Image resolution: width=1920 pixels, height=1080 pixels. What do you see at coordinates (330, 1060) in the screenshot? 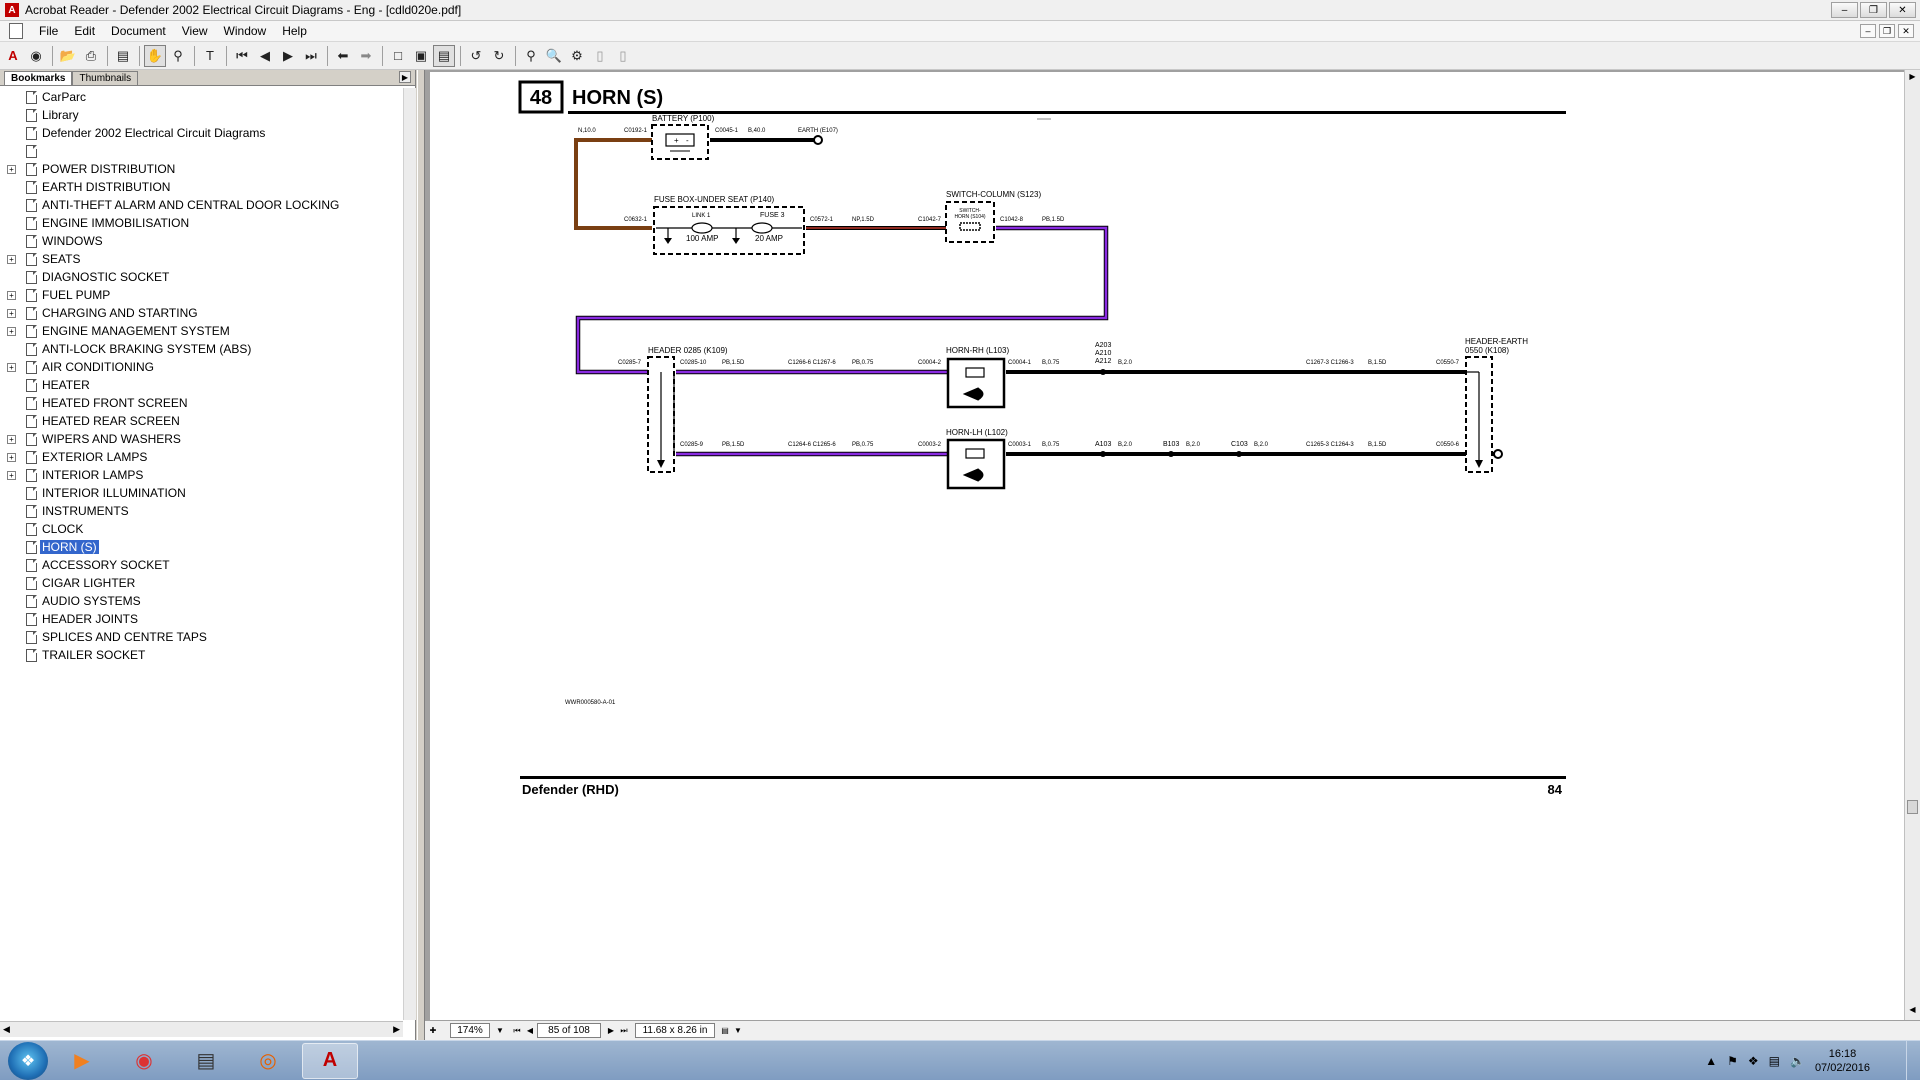
I see `acrobat-taskbar-icon: A` at bounding box center [330, 1060].